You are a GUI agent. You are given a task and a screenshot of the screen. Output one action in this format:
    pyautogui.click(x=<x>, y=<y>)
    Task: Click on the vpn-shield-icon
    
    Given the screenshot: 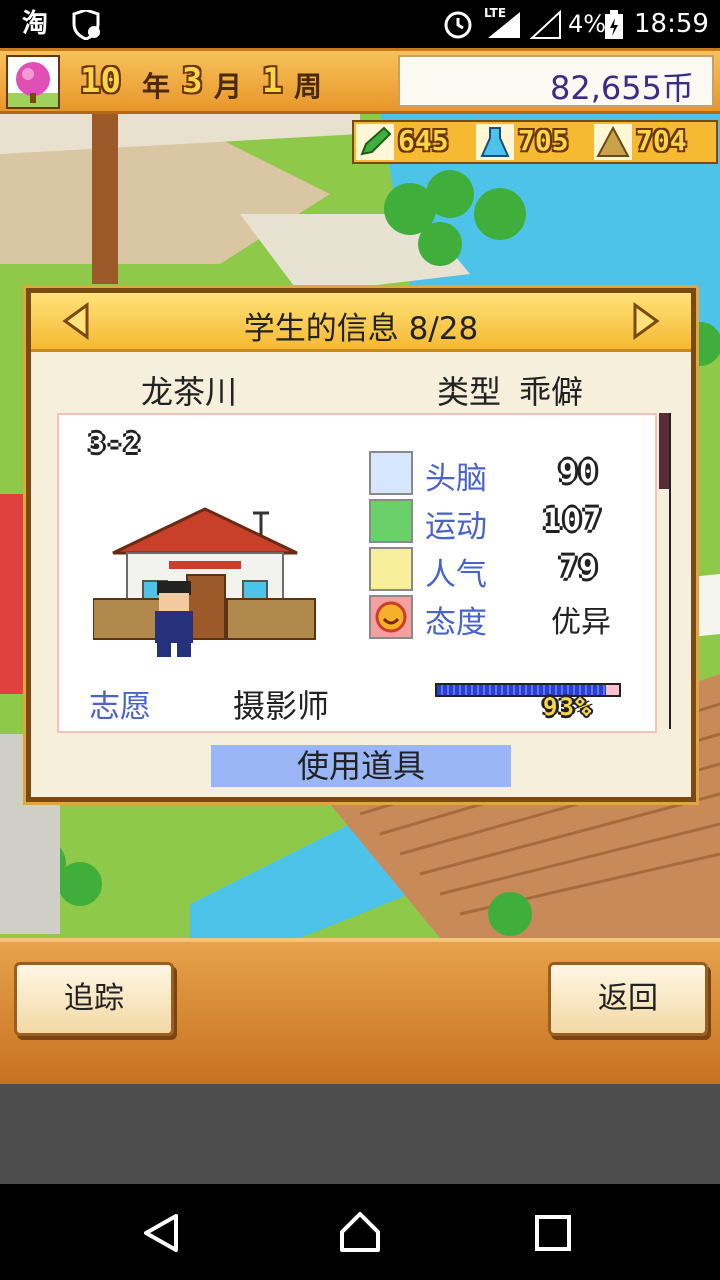 What is the action you would take?
    pyautogui.click(x=86, y=25)
    